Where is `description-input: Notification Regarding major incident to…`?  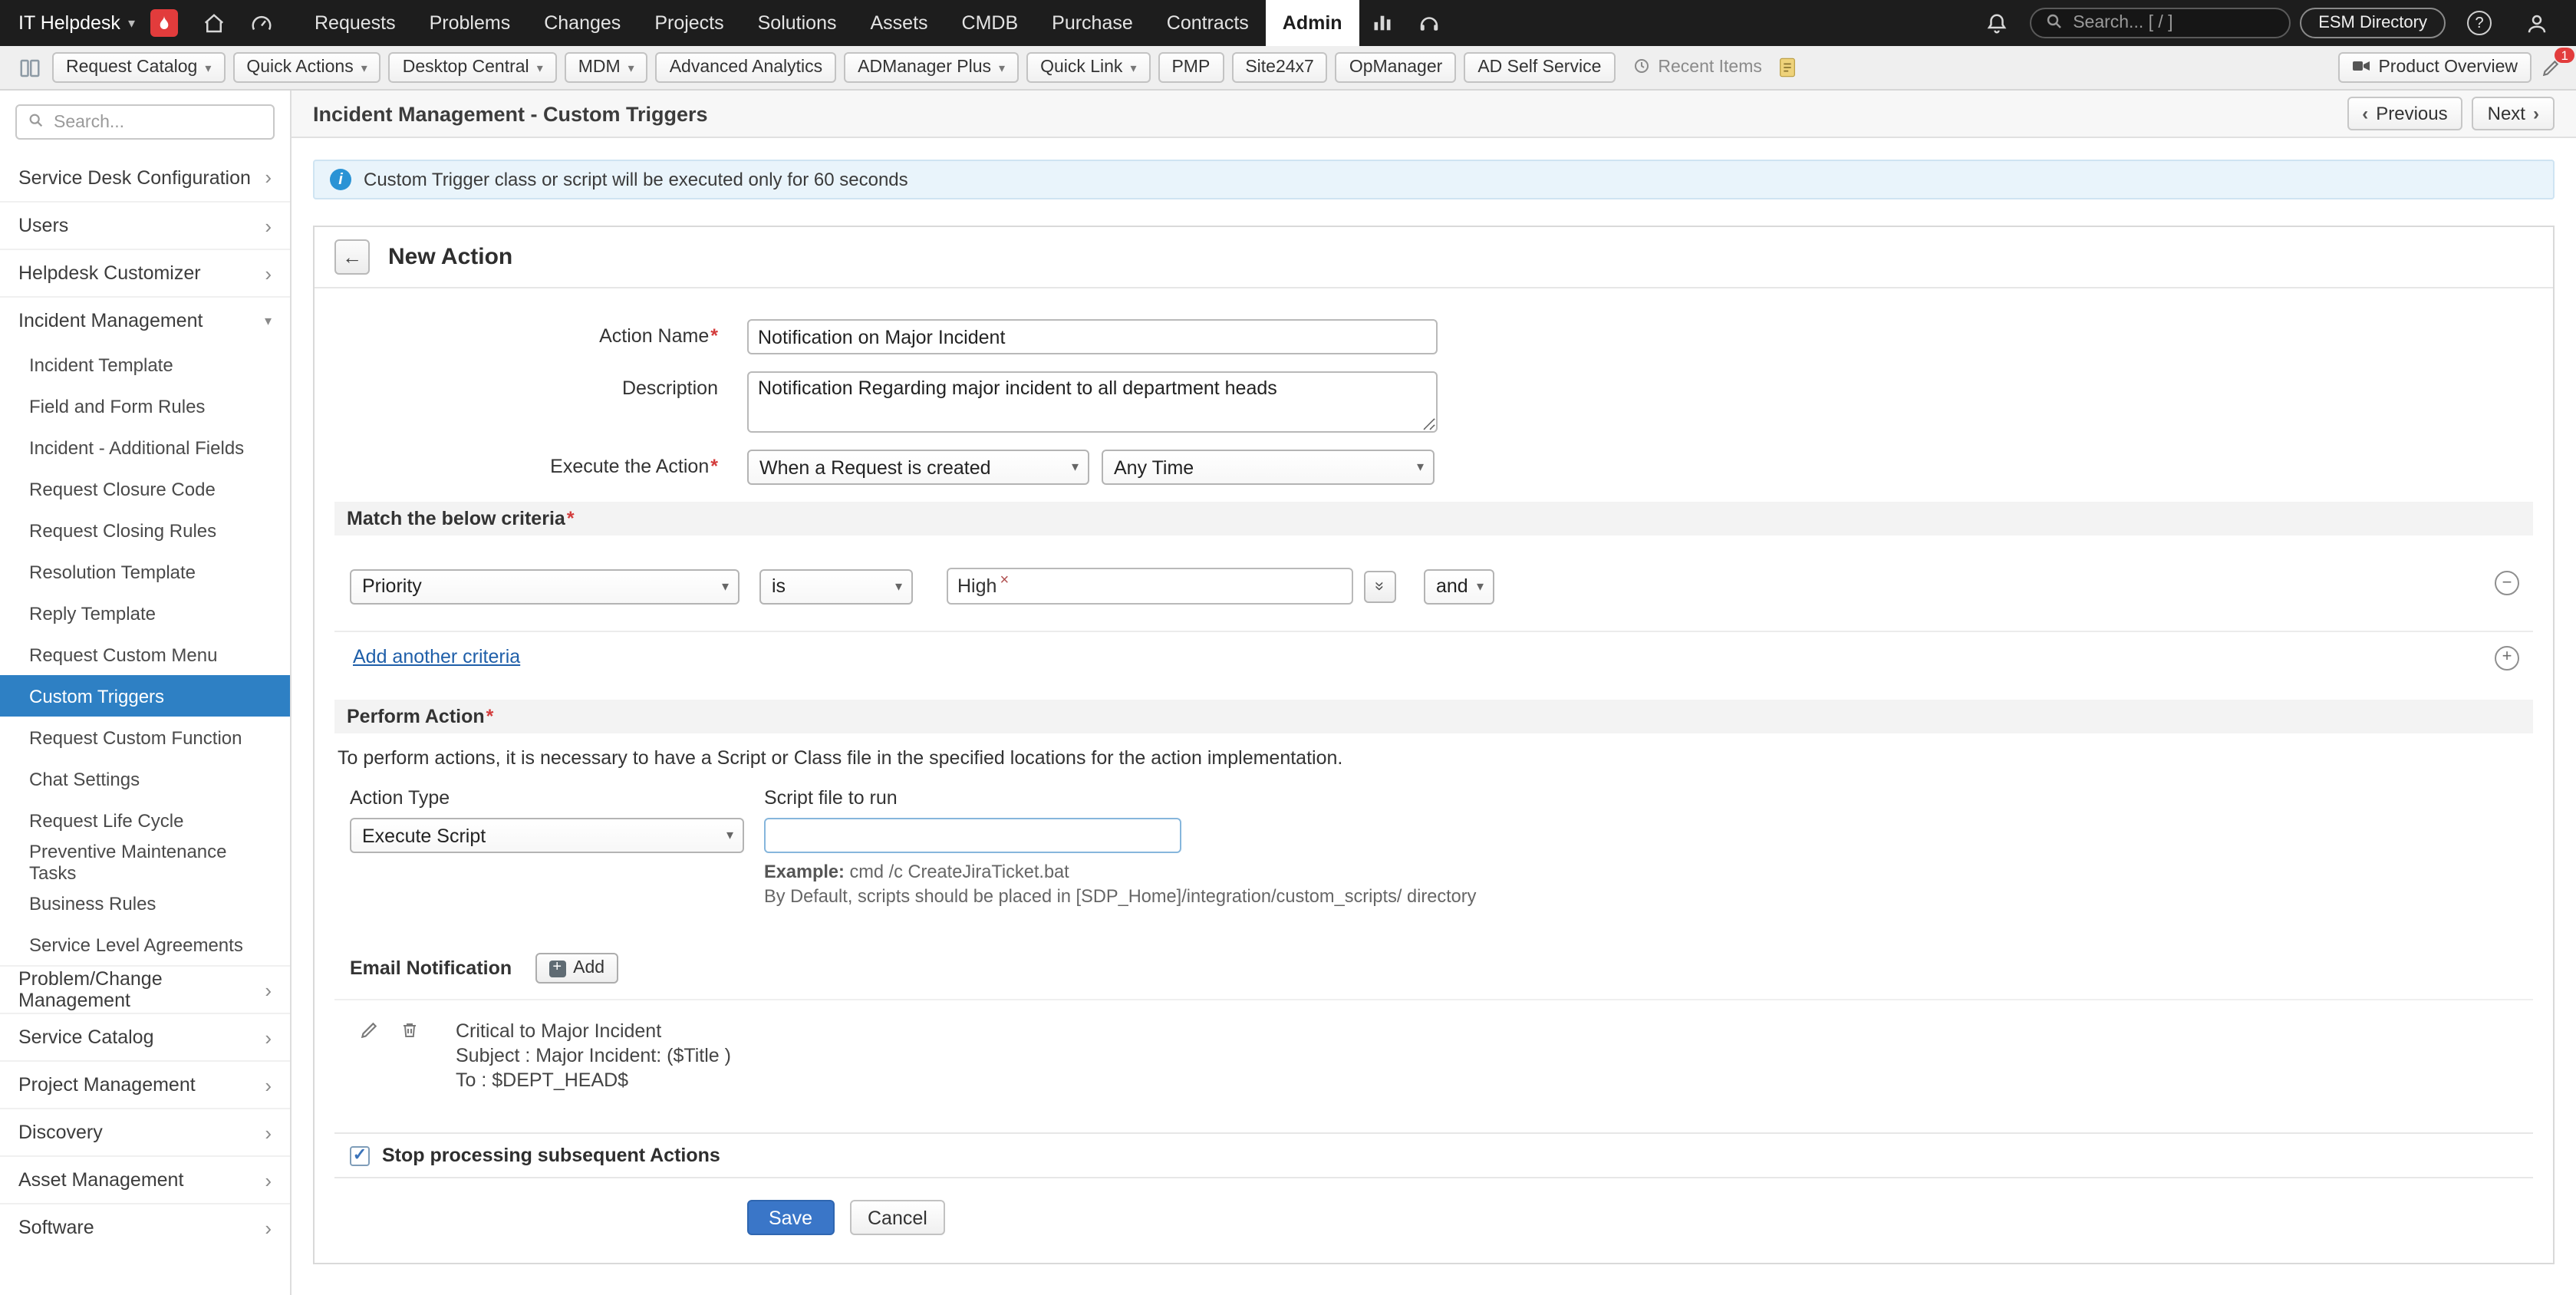
description-input: Notification Regarding major incident to… is located at coordinates (1092, 402).